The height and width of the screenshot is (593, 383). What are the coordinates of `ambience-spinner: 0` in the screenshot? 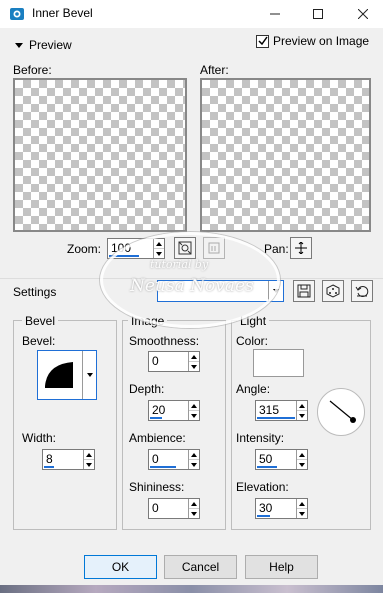 It's located at (174, 459).